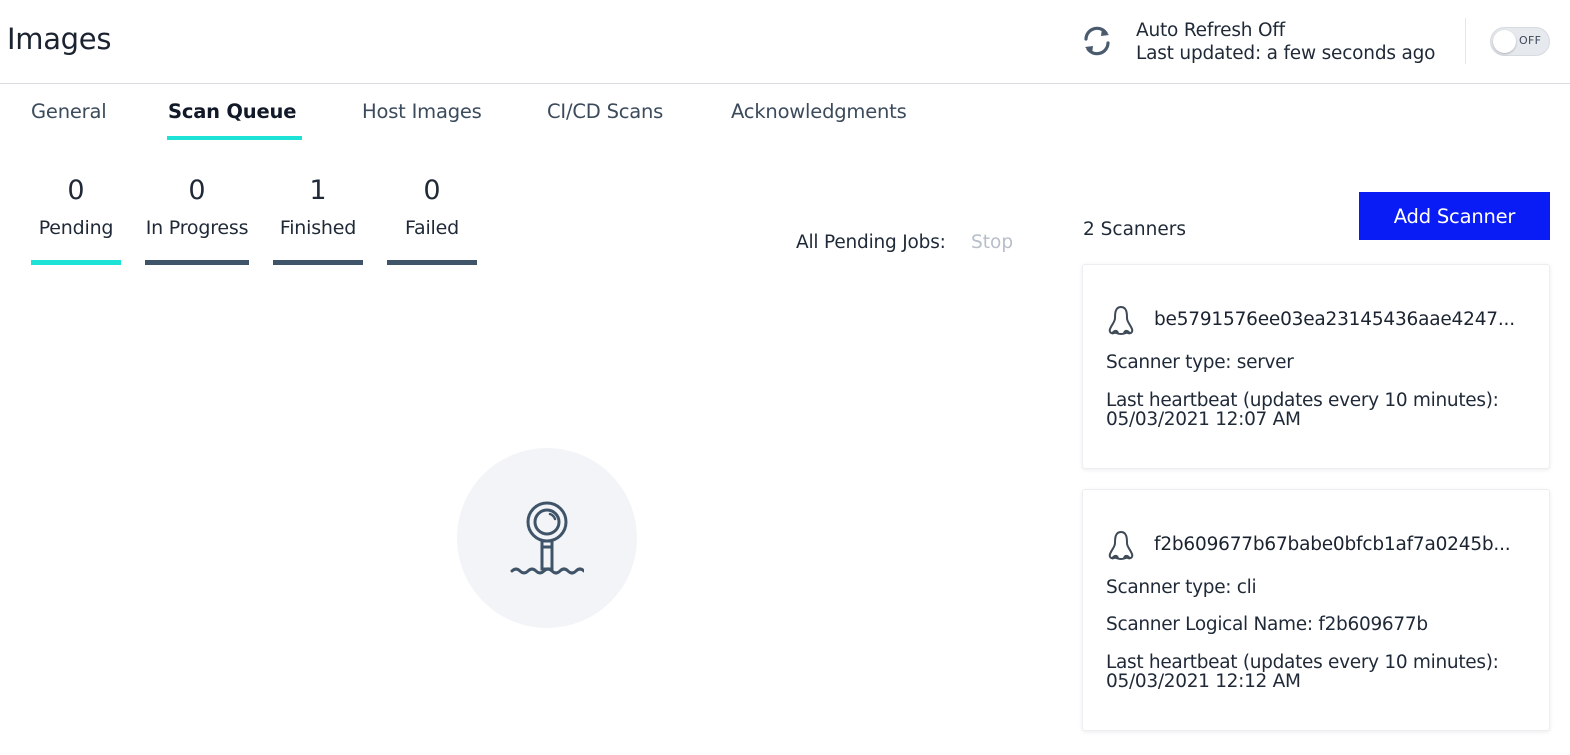 This screenshot has height=755, width=1570. Describe the element at coordinates (1134, 229) in the screenshot. I see `scanner-count: 2 Scanners` at that location.